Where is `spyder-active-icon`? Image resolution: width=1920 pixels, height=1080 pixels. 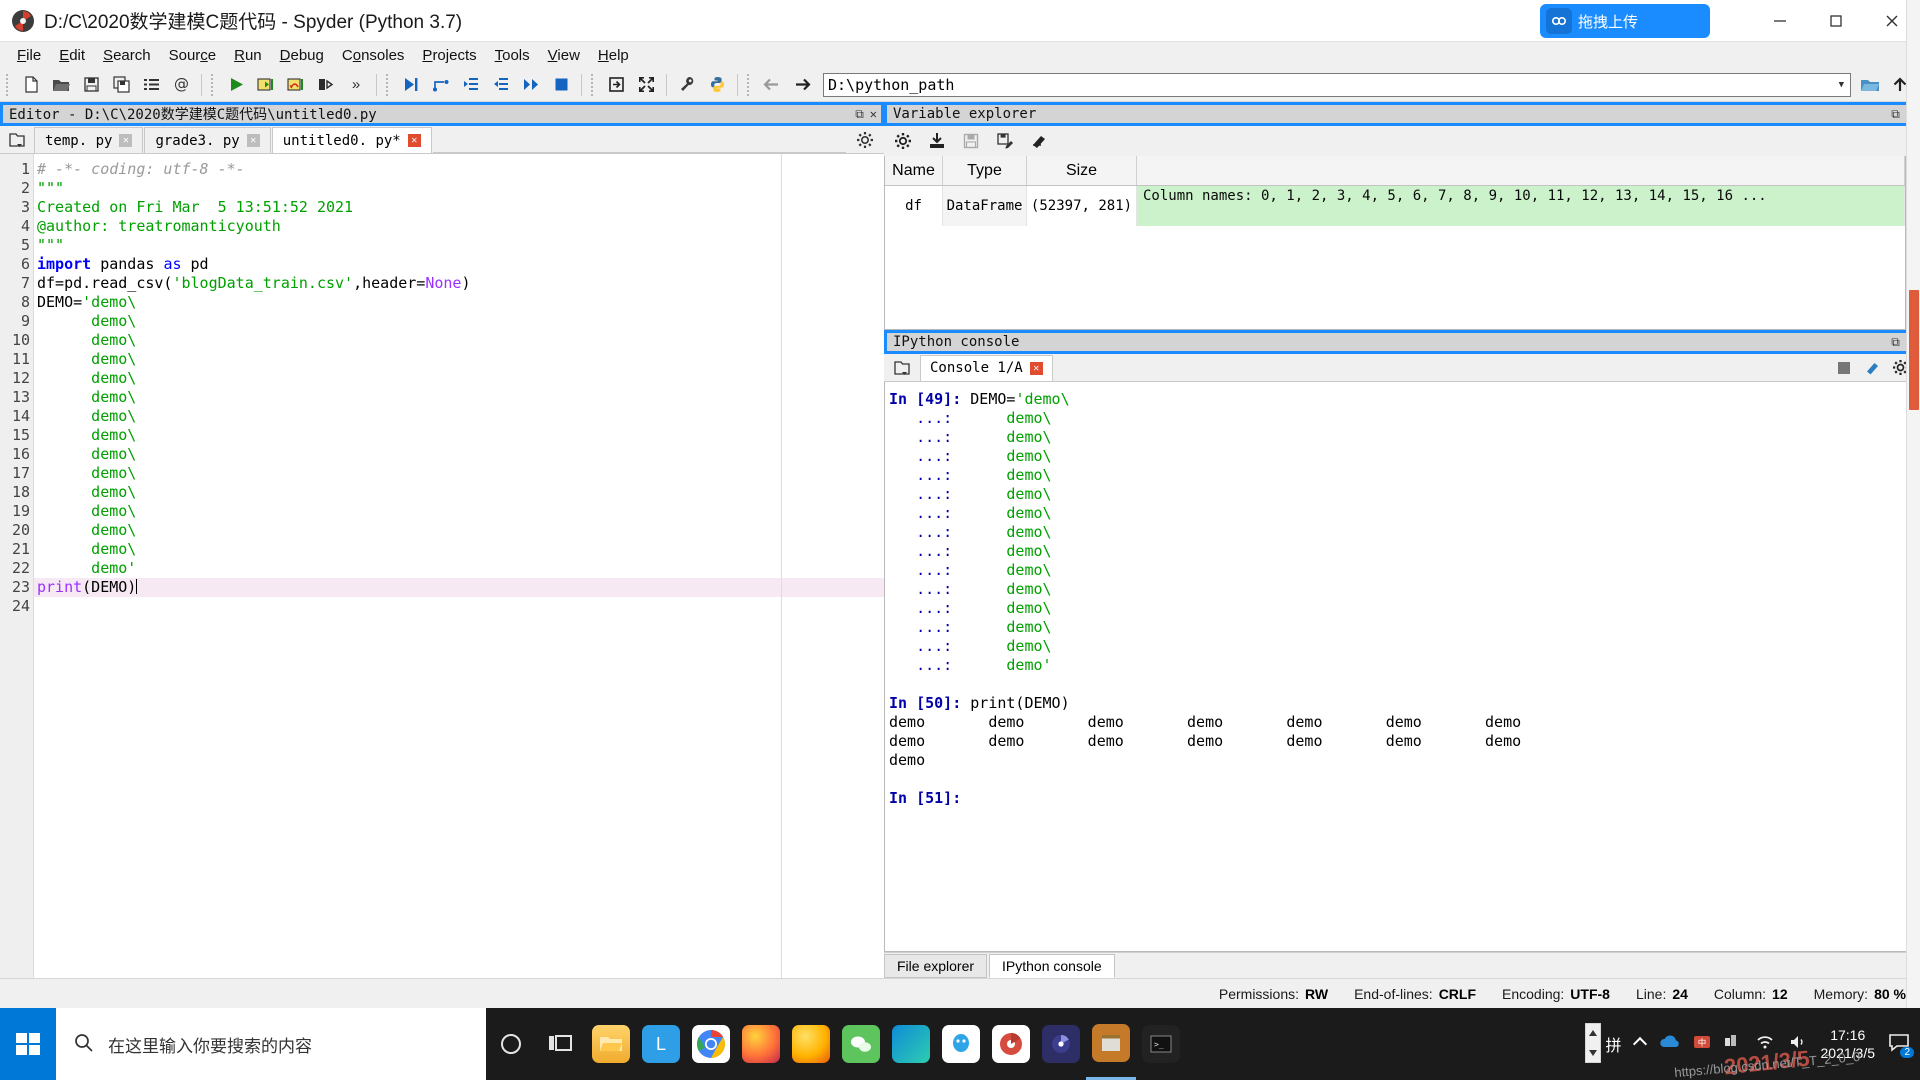
spyder-active-icon is located at coordinates (1111, 1044).